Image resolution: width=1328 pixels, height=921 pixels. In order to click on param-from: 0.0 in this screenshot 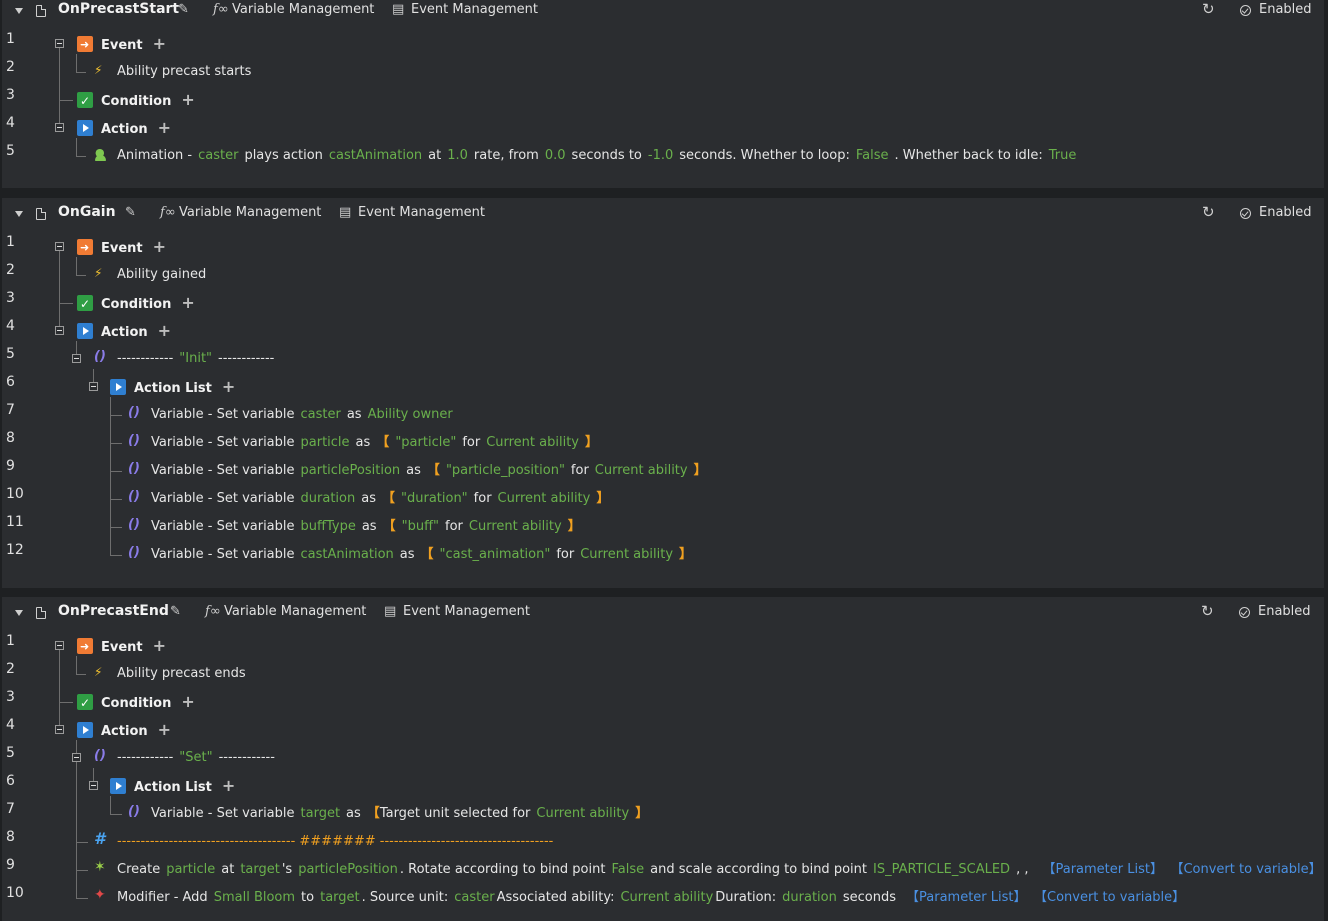, I will do `click(555, 155)`.